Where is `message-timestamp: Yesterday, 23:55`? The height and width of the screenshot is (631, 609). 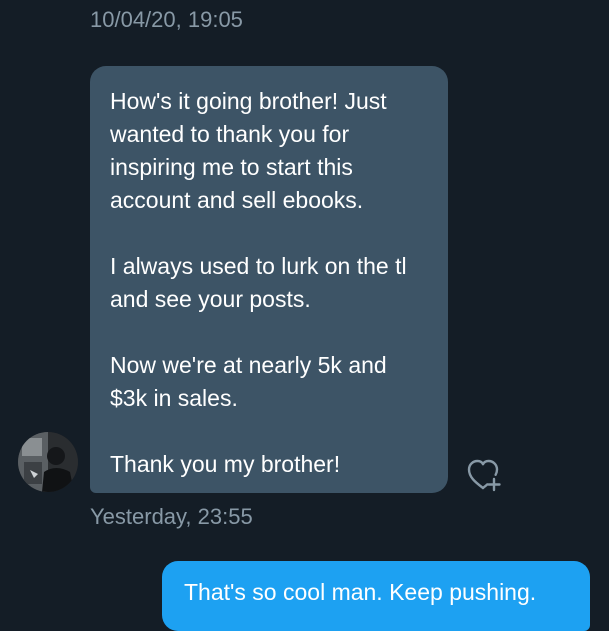
message-timestamp: Yesterday, 23:55 is located at coordinates (171, 516).